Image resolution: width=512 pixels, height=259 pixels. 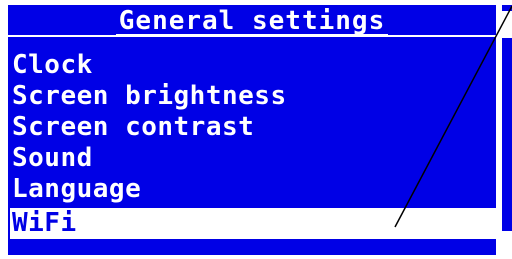 I want to click on title-bar: General settings, so click(x=252, y=20).